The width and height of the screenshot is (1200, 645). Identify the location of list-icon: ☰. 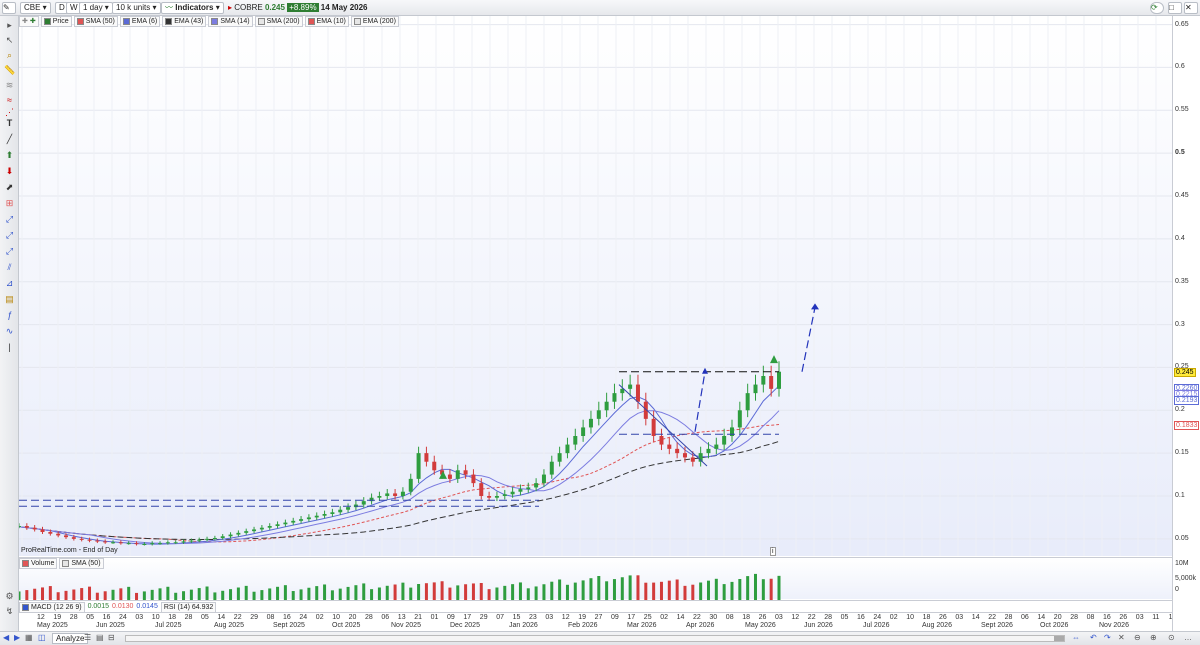
(87, 637).